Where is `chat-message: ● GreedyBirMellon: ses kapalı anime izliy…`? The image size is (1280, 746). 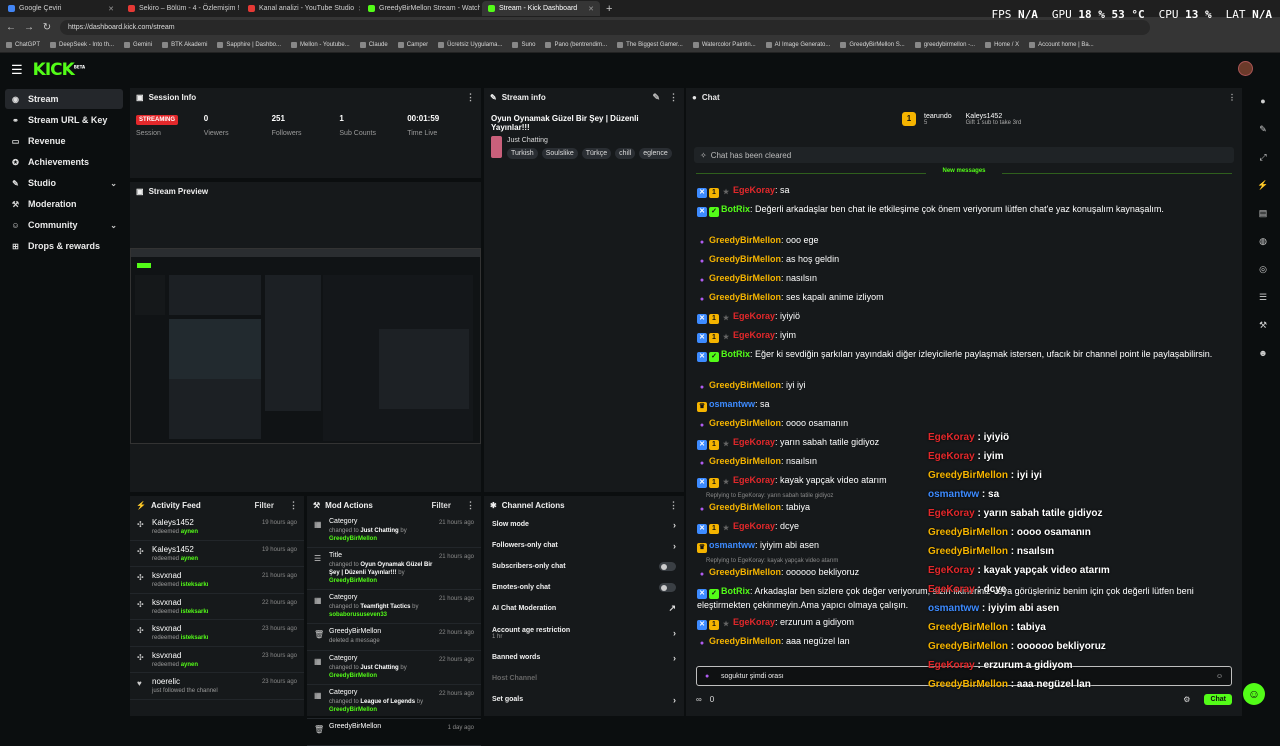
chat-message: ● GreedyBirMellon: ses kapalı anime izliy… is located at coordinates (957, 298).